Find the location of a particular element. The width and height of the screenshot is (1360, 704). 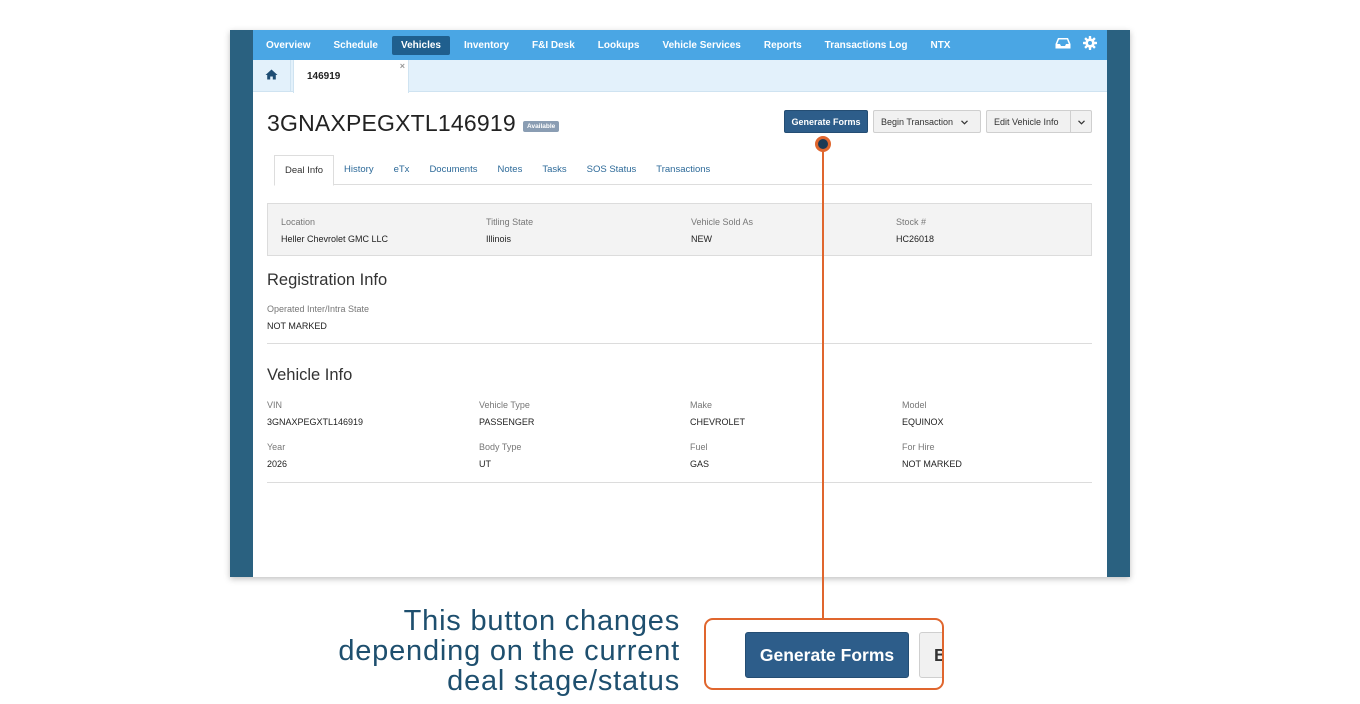

location-value: Heller Chevrolet GMC LLC is located at coordinates (335, 239).